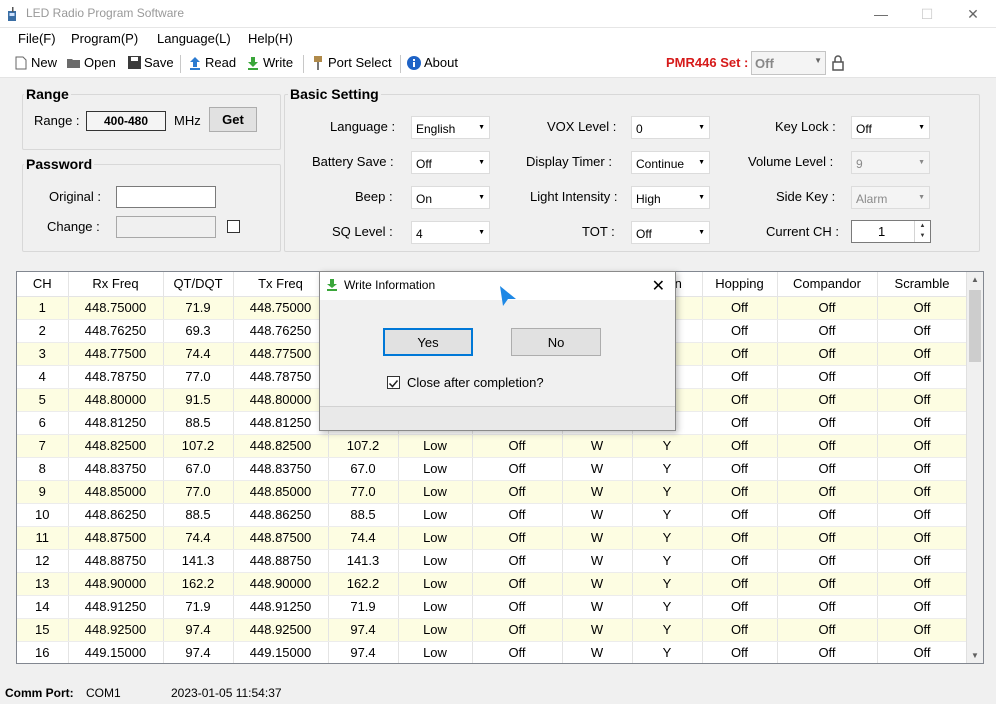  Describe the element at coordinates (116, 354) in the screenshot. I see `table-cell: 448.77500` at that location.